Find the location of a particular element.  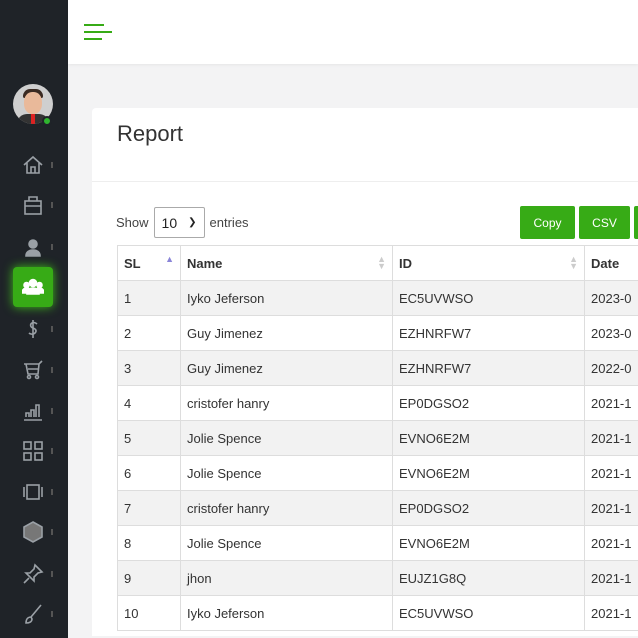

column-label: ID is located at coordinates (405, 263).